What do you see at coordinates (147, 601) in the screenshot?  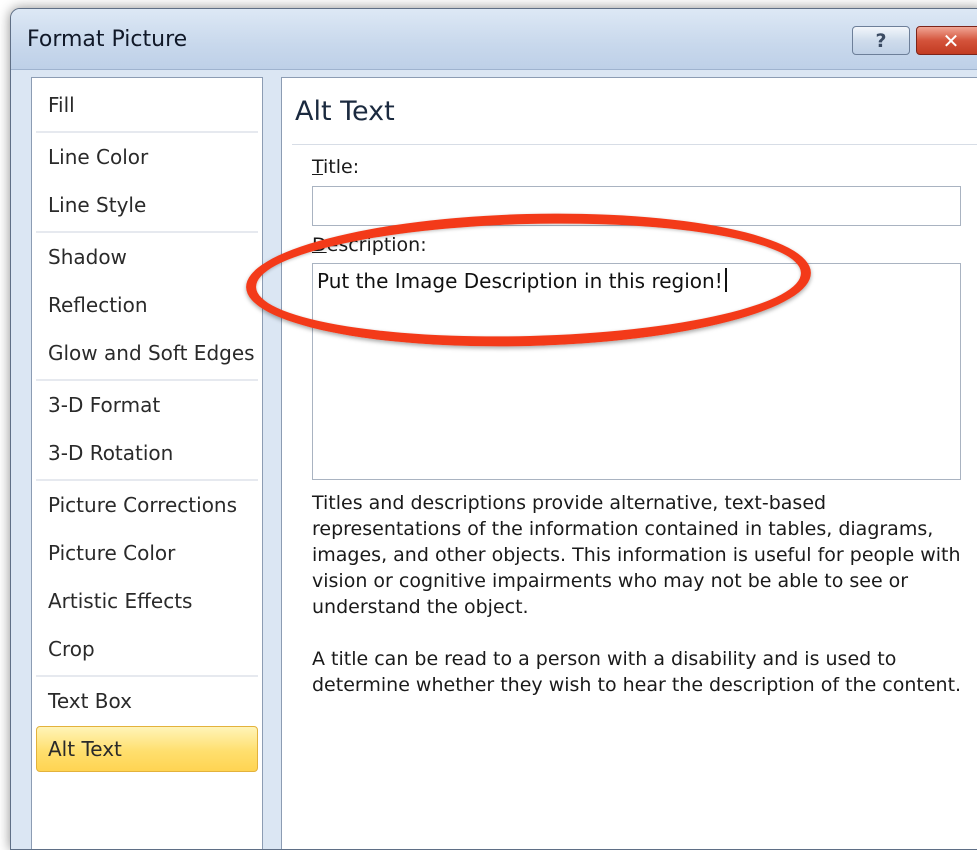 I see `nav-item-artistic-effects: Artistic Effects` at bounding box center [147, 601].